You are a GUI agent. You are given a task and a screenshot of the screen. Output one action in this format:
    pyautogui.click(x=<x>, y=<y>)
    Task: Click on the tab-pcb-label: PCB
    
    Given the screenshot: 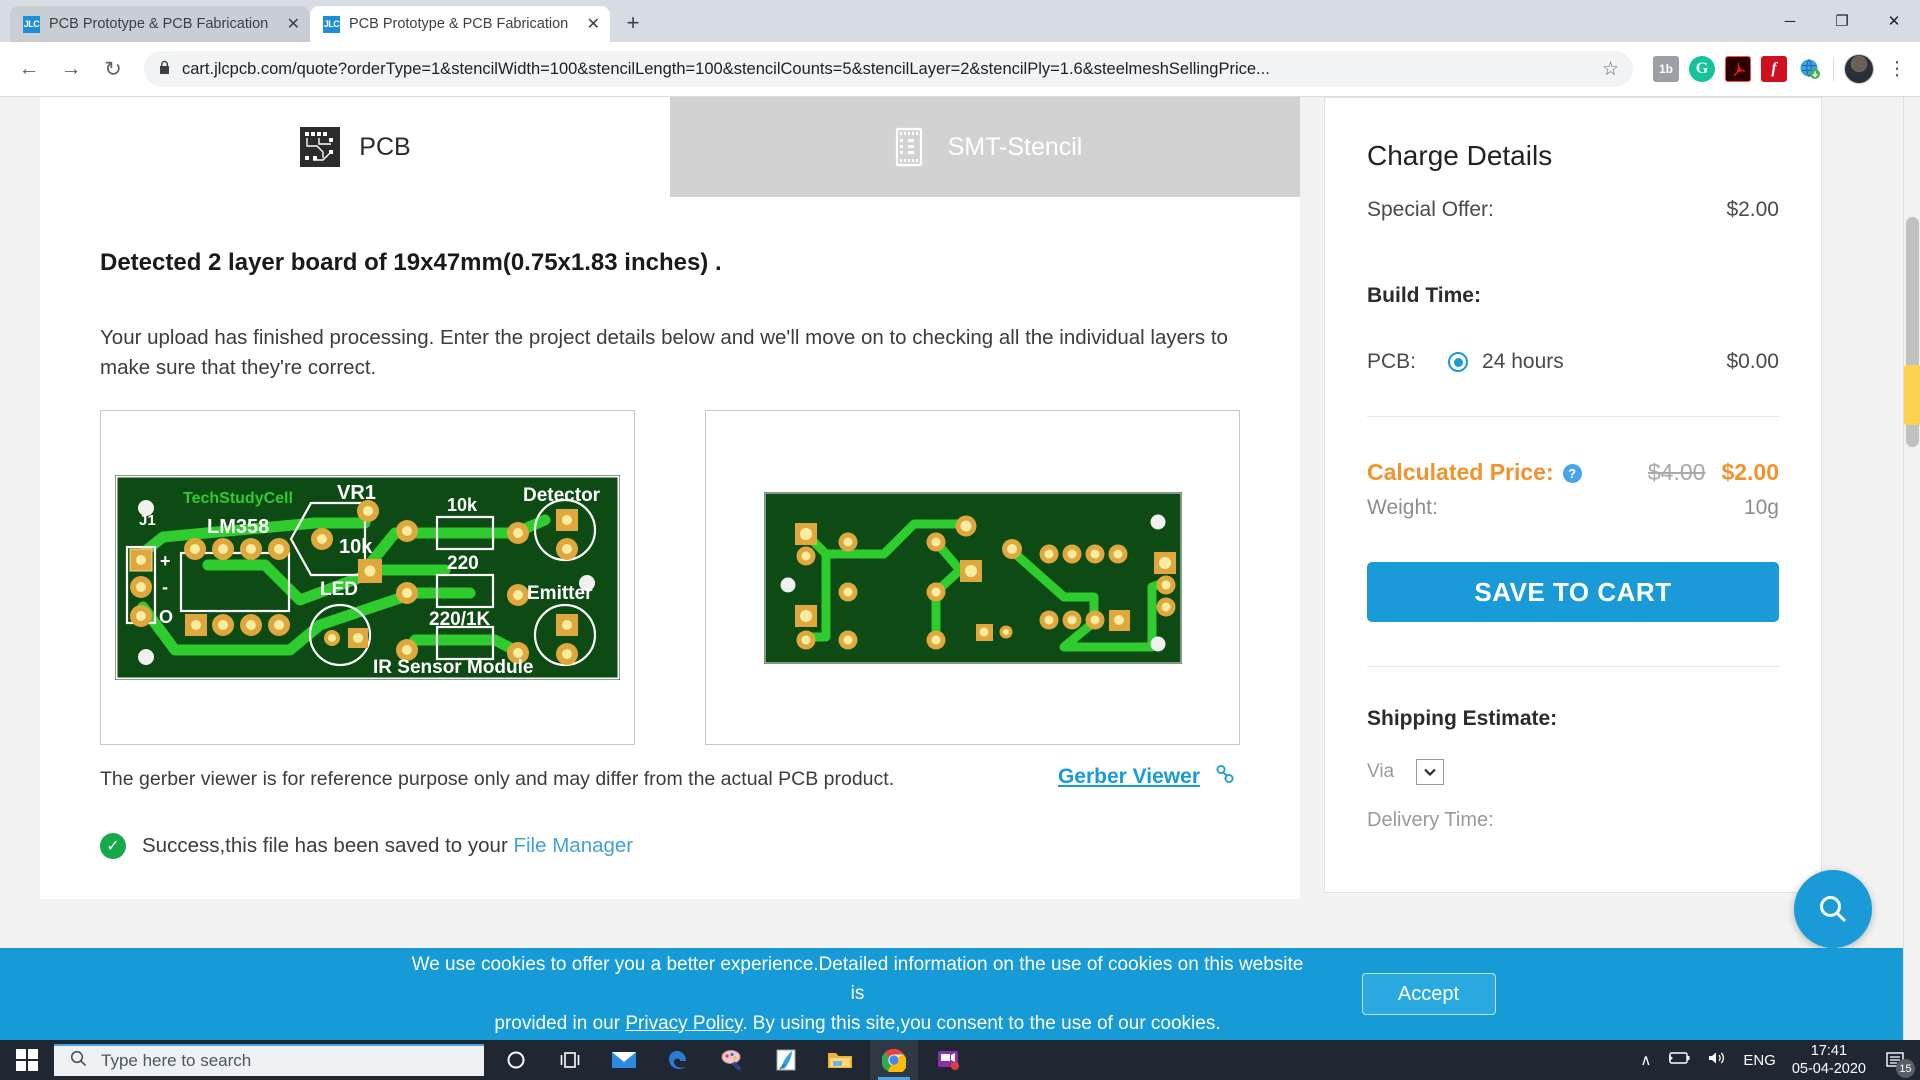 What is the action you would take?
    pyautogui.click(x=385, y=146)
    